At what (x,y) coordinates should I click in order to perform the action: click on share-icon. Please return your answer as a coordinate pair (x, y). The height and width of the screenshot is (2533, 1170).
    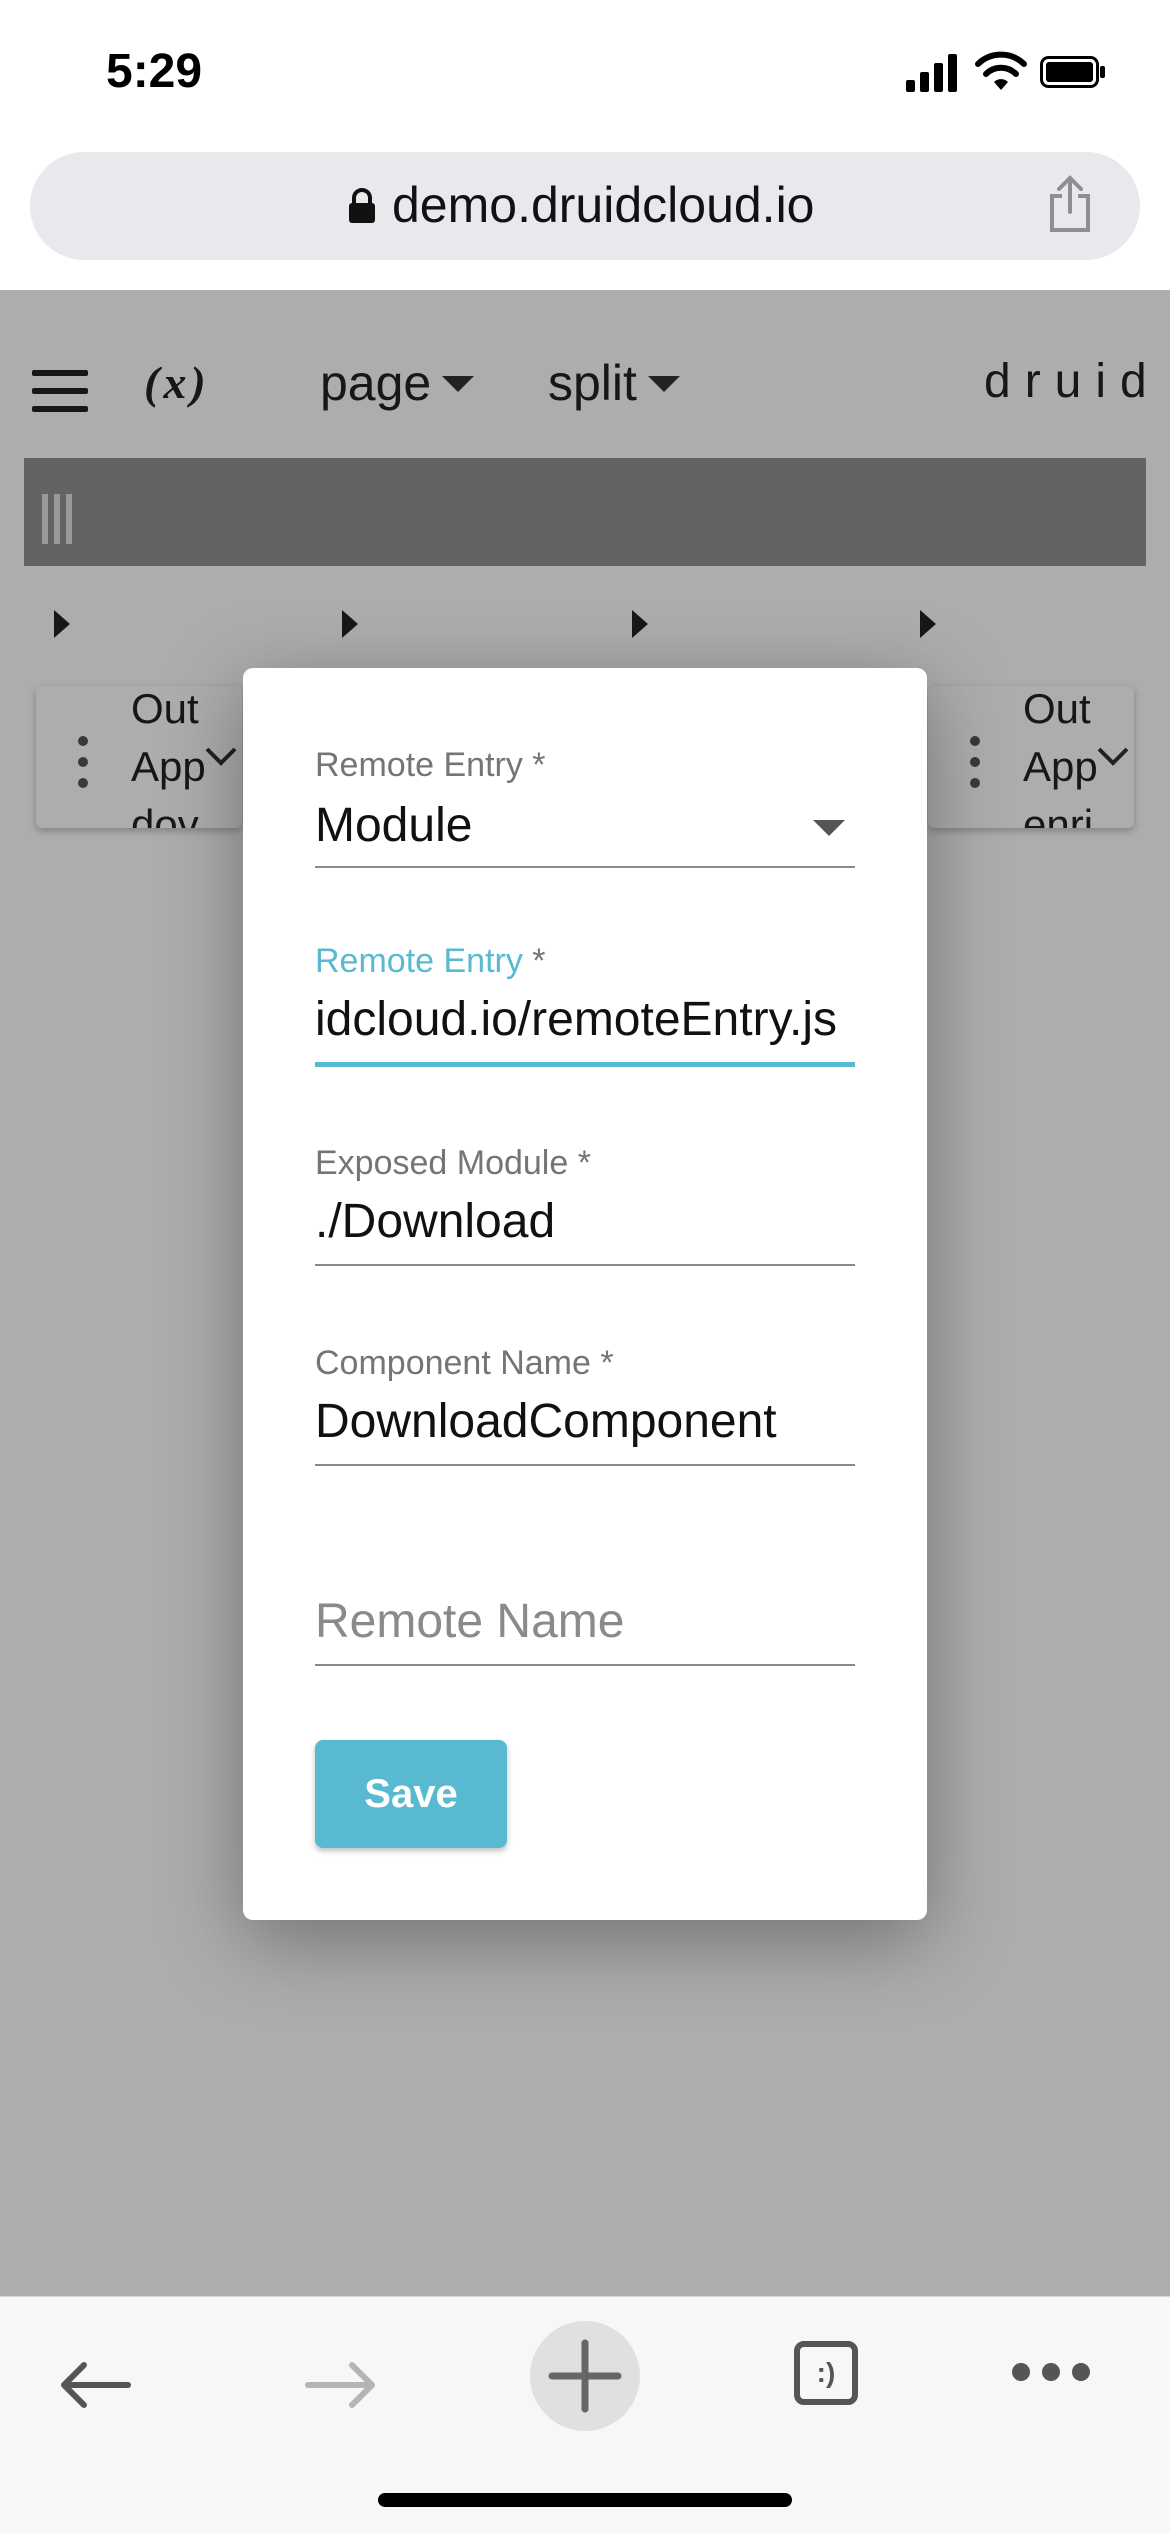
    Looking at the image, I should click on (1070, 204).